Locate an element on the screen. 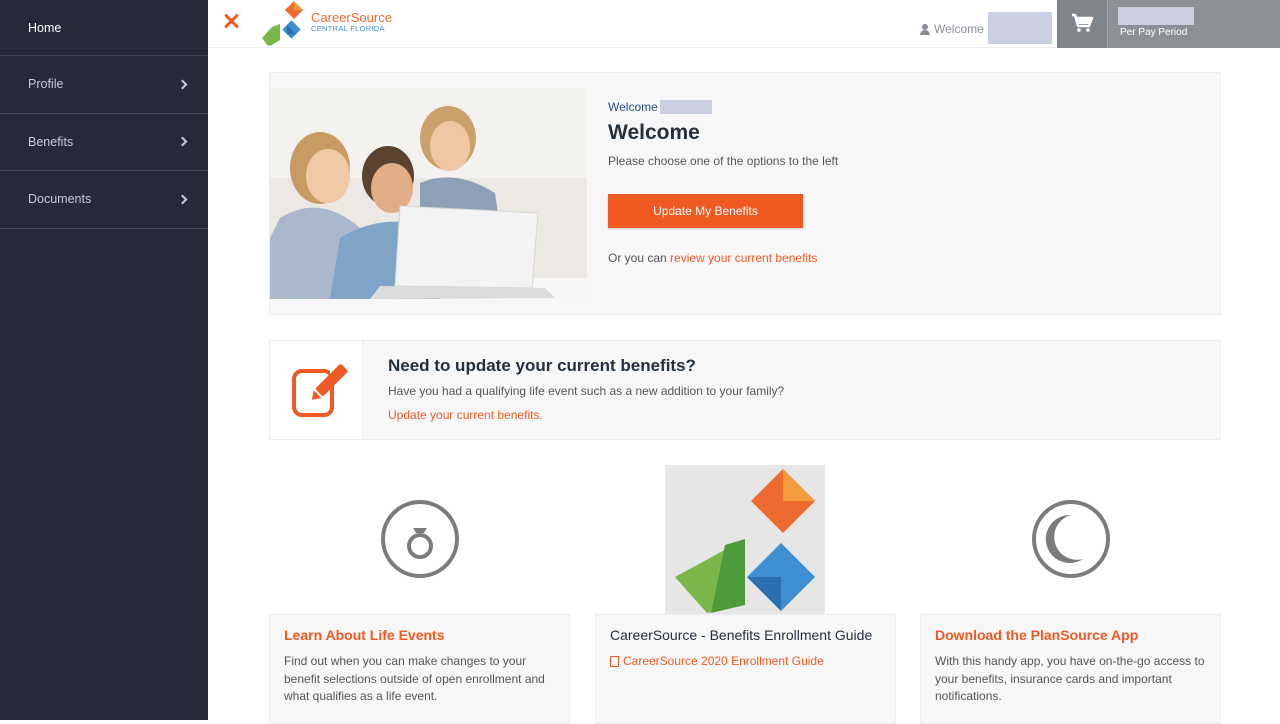 The height and width of the screenshot is (724, 1280). card-title: Download the PlanSource App is located at coordinates (1036, 635).